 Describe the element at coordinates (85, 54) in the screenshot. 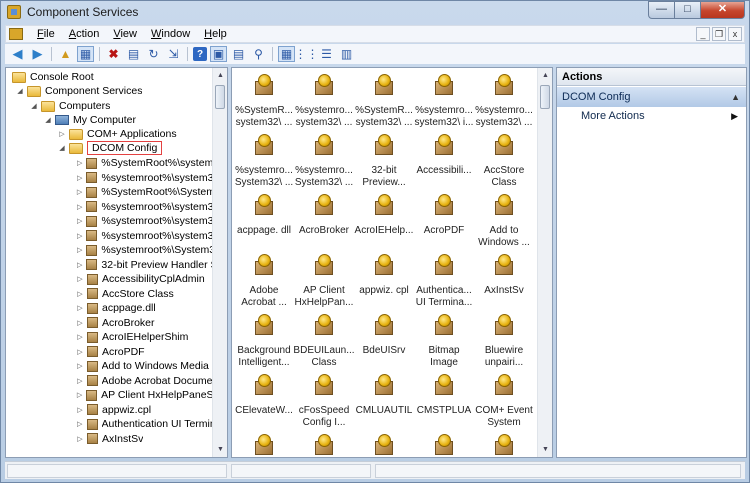

I see `show-hide-tree-icon: ▦` at that location.